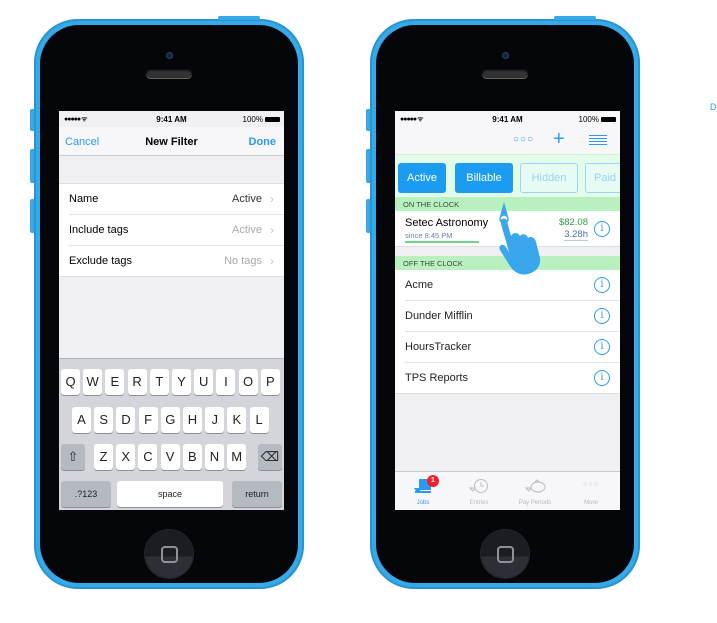 This screenshot has width=717, height=623. What do you see at coordinates (126, 420) in the screenshot?
I see `key-d: D` at bounding box center [126, 420].